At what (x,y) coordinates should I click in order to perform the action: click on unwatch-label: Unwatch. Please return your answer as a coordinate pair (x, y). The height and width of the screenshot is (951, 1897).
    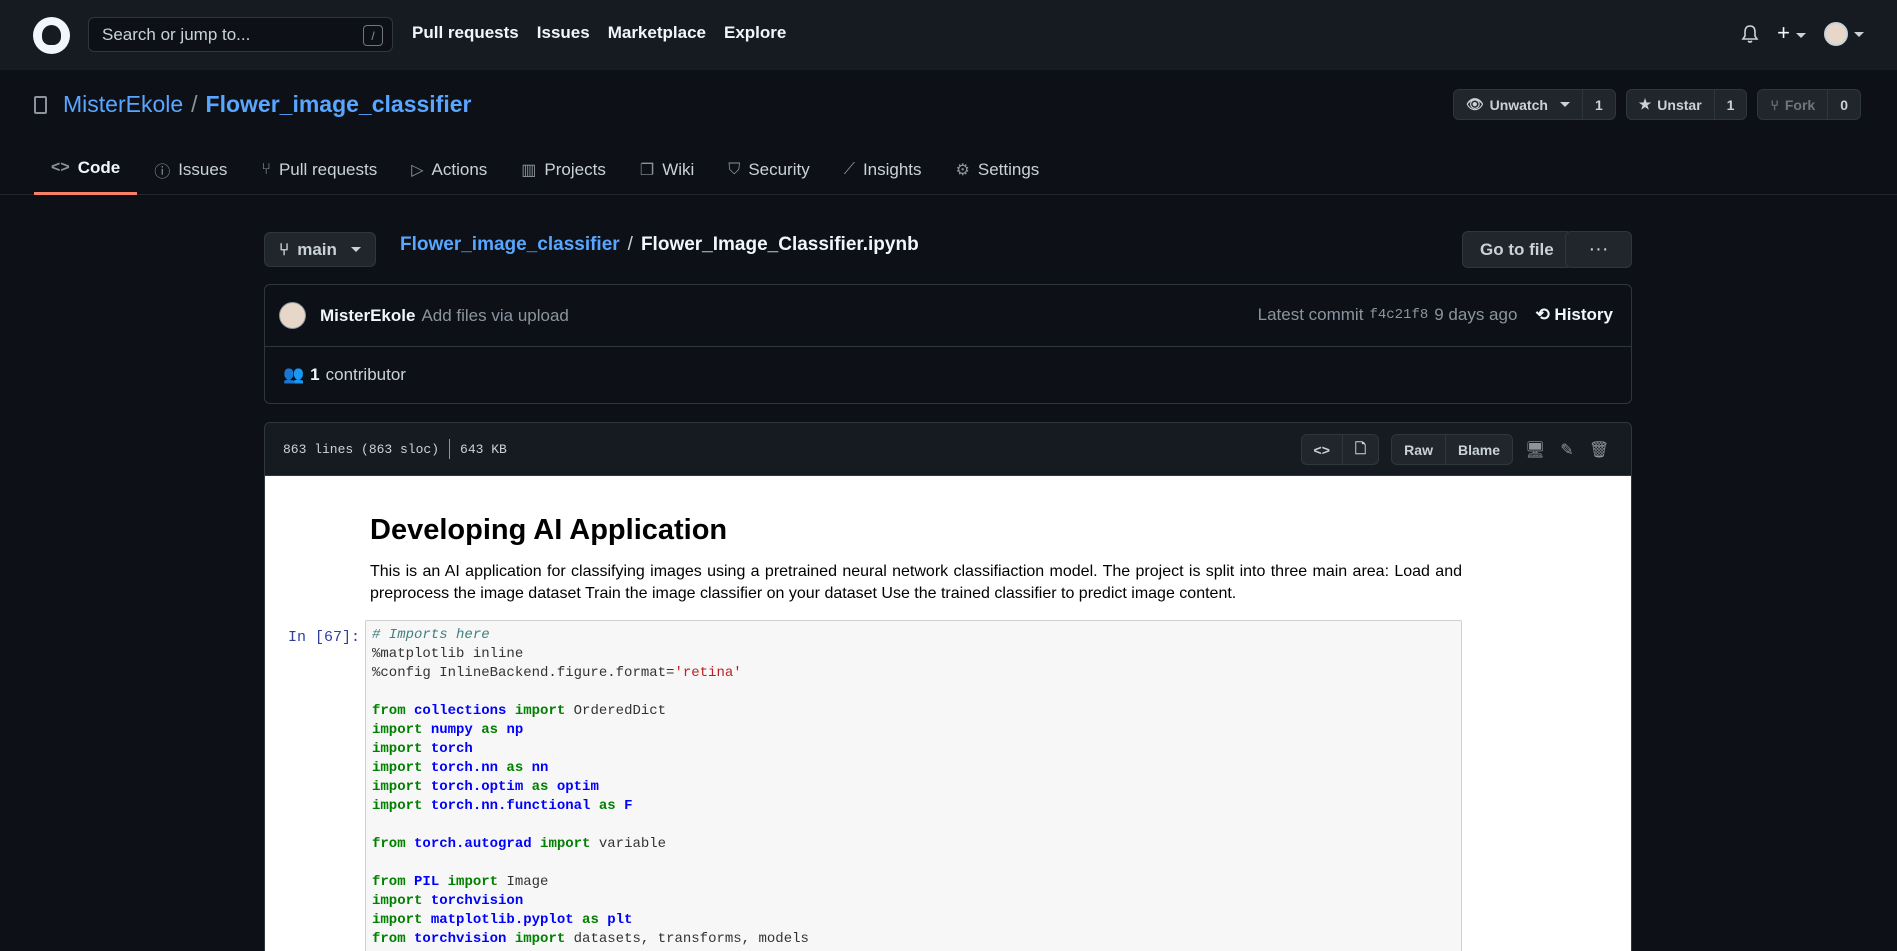
    Looking at the image, I should click on (1518, 104).